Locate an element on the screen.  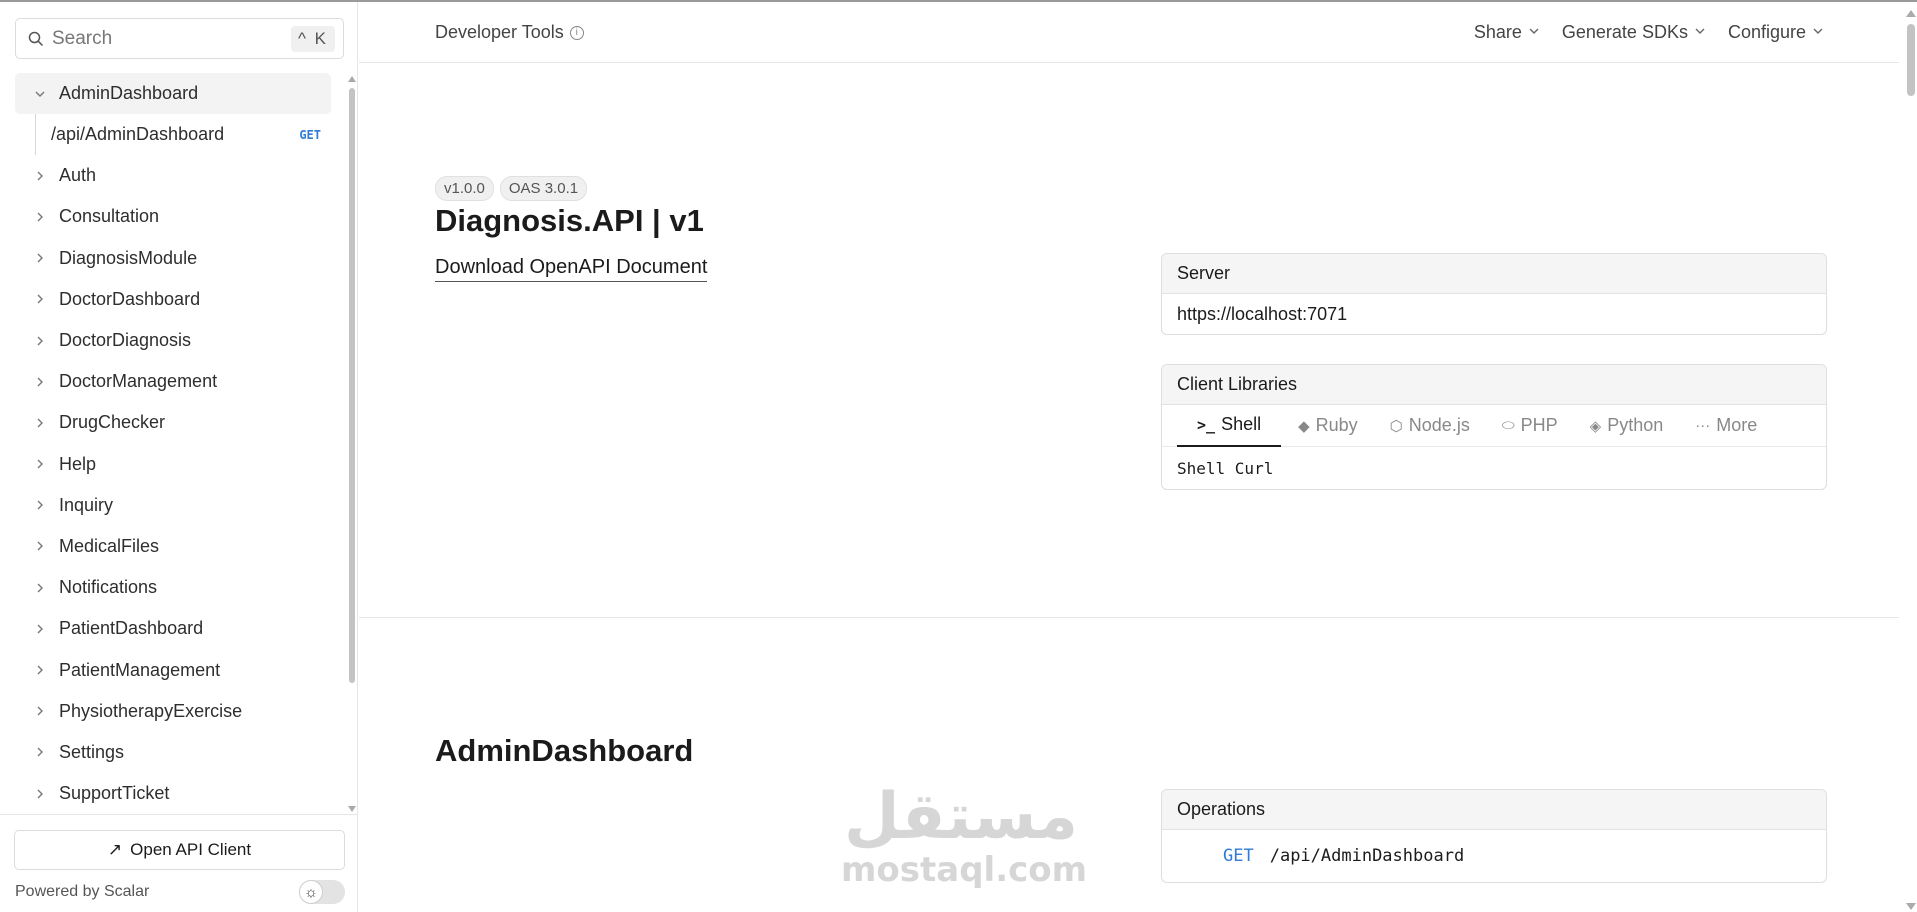
watermark-logo: مستقل mostaql.com is located at coordinates (964, 833).